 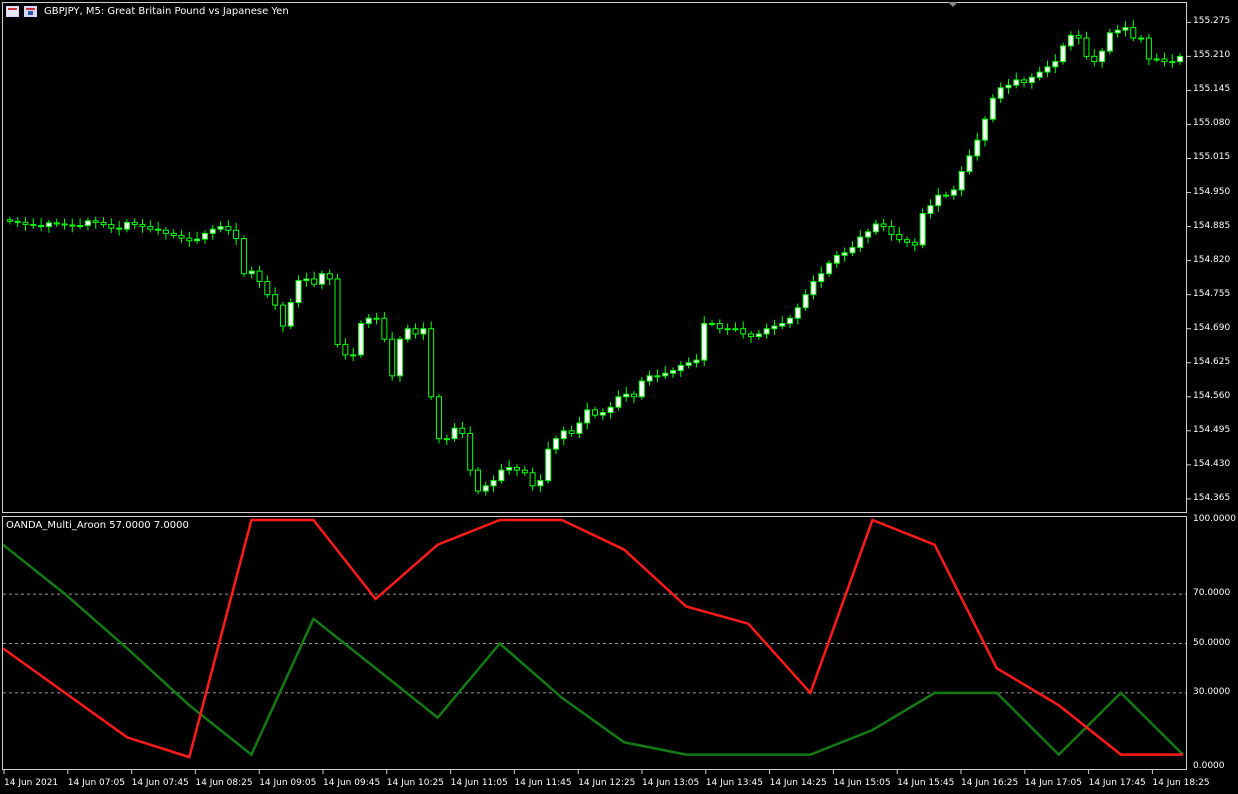 What do you see at coordinates (1212, 642) in the screenshot?
I see `indicator-tick-label: 50.0000` at bounding box center [1212, 642].